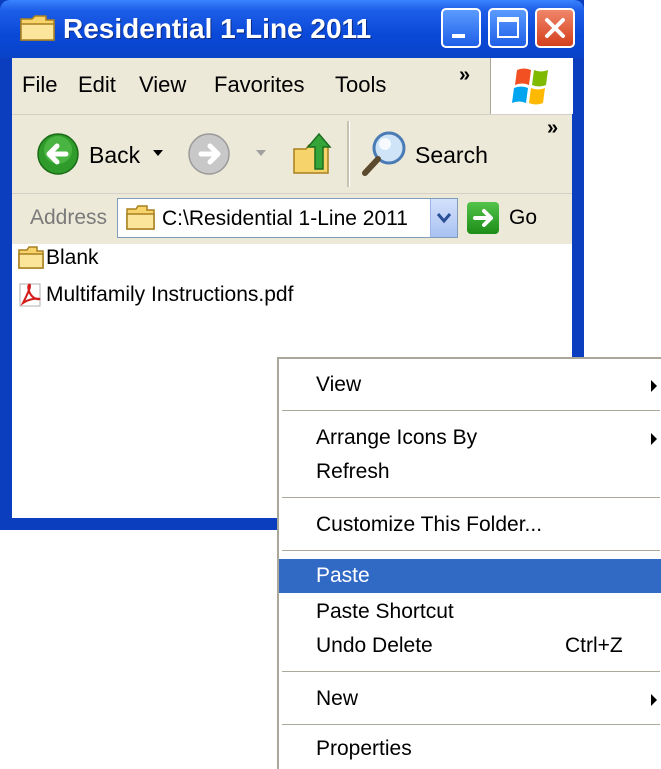 Image resolution: width=661 pixels, height=769 pixels. I want to click on address-bar: Address C:\Residential 1-Line 2011 Go, so click(292, 219).